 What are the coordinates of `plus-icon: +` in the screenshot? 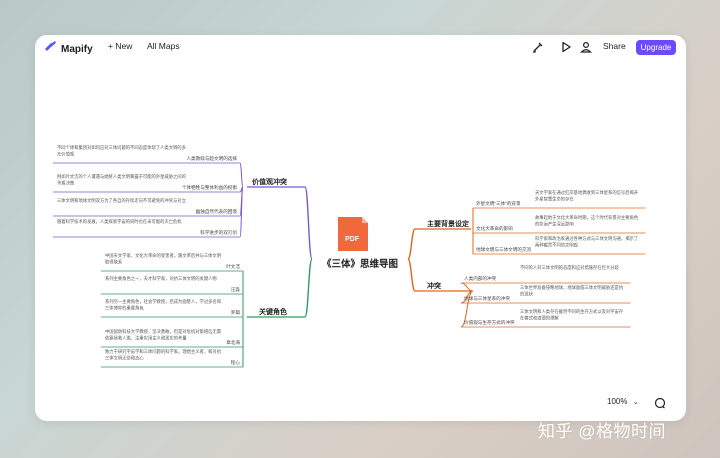 It's located at (110, 46).